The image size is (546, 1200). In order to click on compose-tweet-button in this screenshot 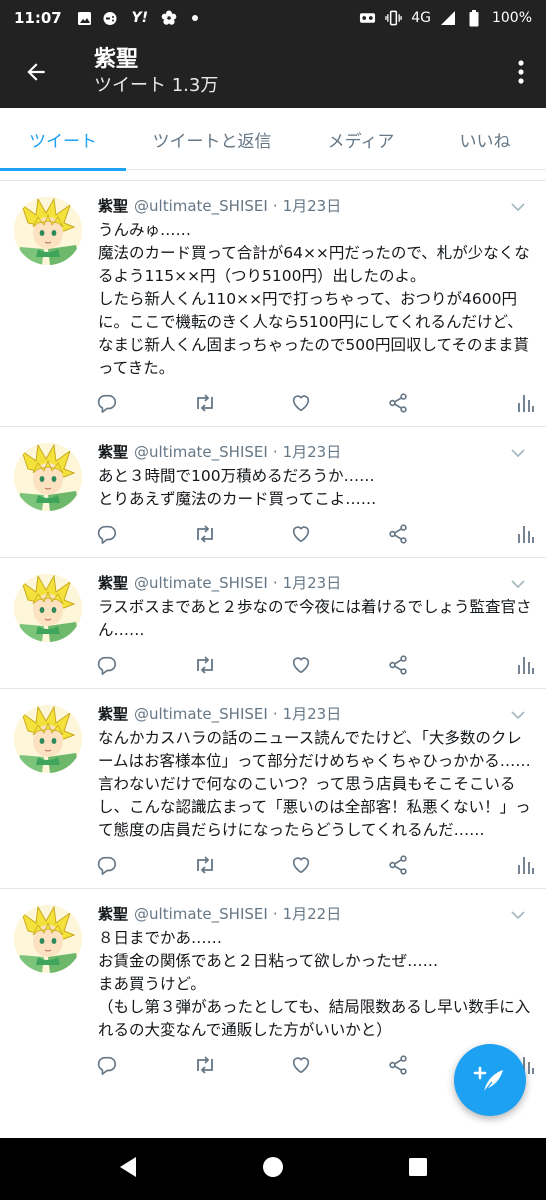, I will do `click(490, 1080)`.